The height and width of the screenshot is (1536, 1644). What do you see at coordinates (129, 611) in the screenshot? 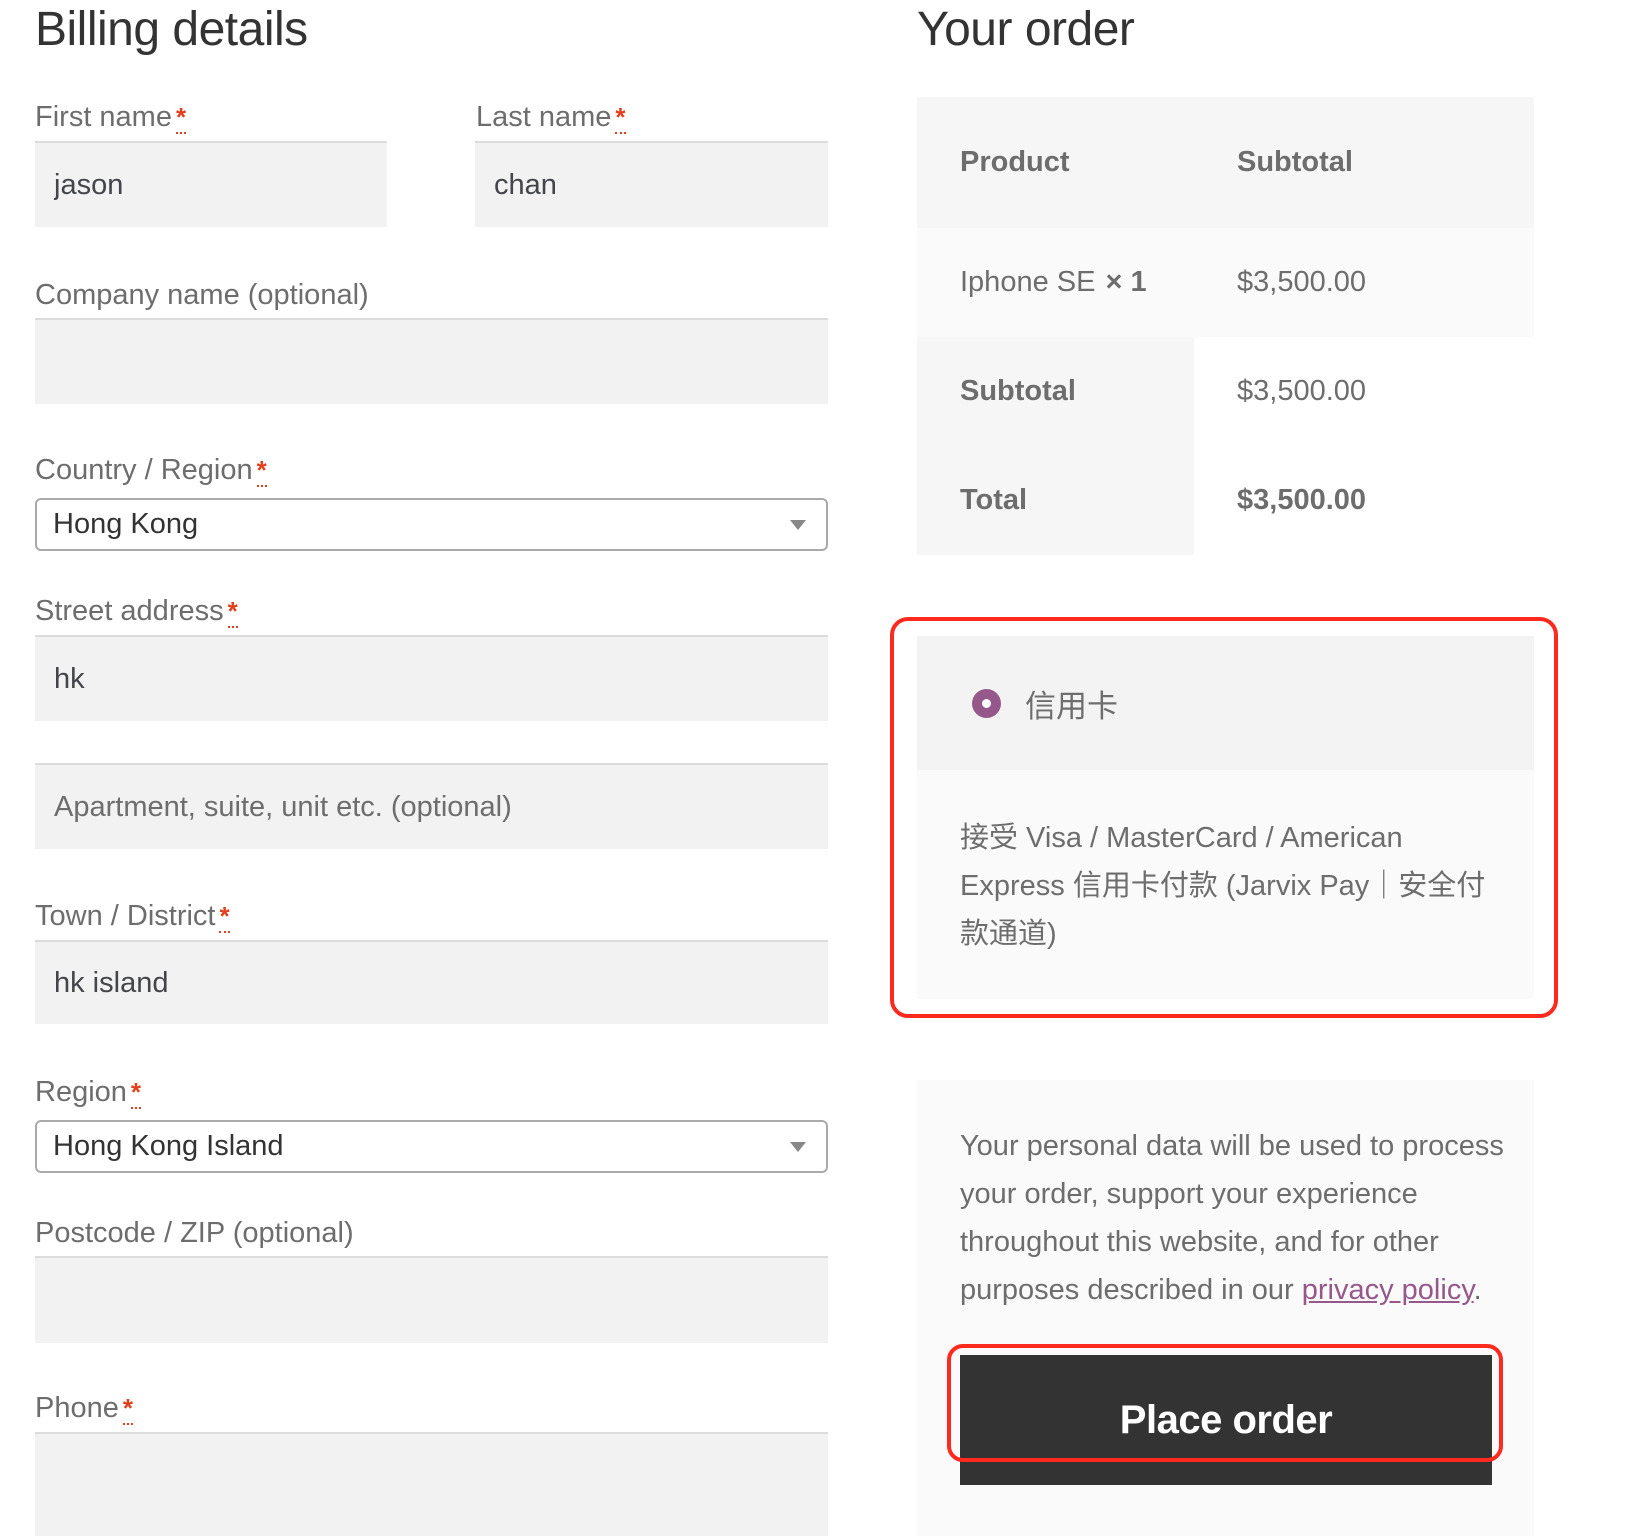
I see `street-label-text: Street address` at bounding box center [129, 611].